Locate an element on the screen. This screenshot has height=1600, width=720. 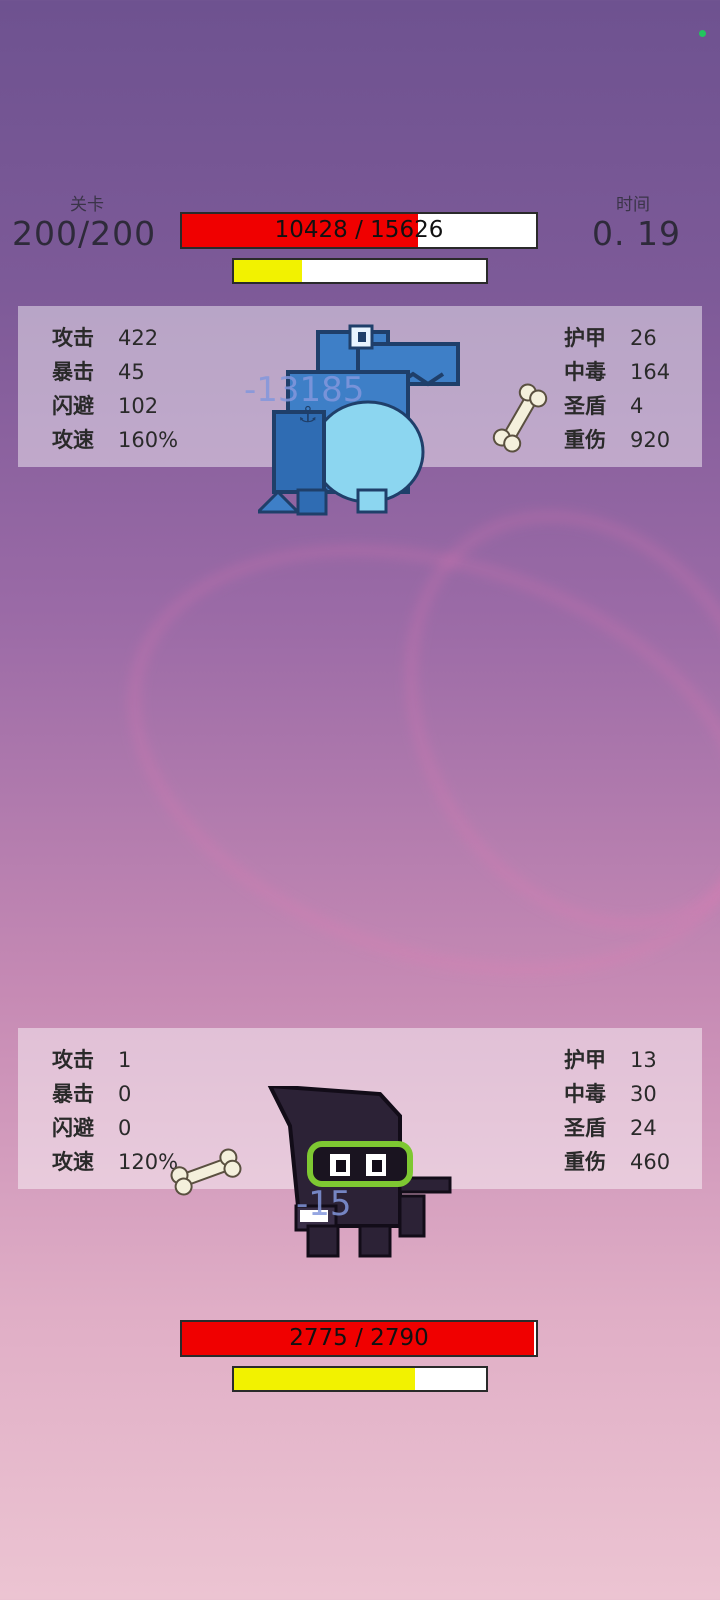
time-label: 时间 is located at coordinates (633, 205).